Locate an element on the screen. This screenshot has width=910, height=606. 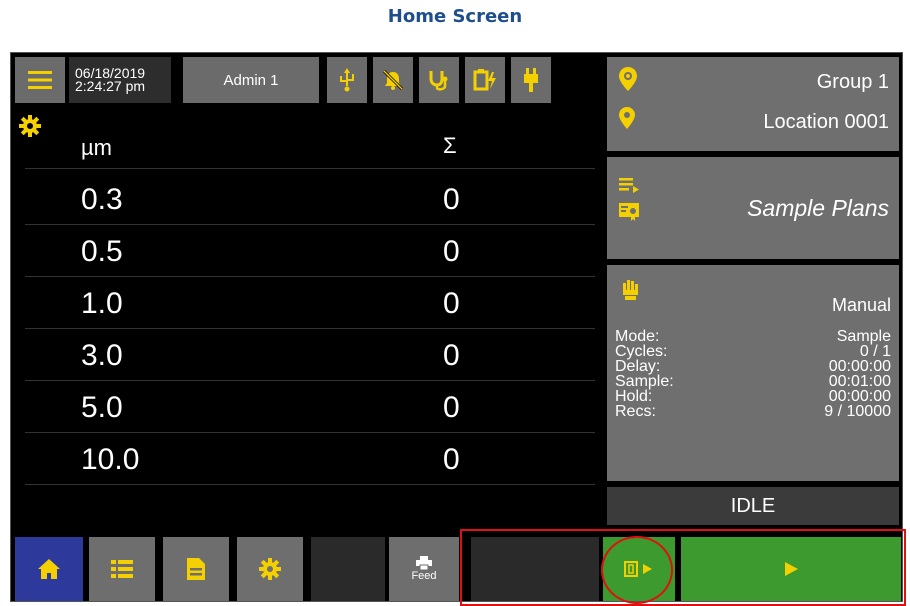
field-value: 9 / 10000 is located at coordinates (857, 411).